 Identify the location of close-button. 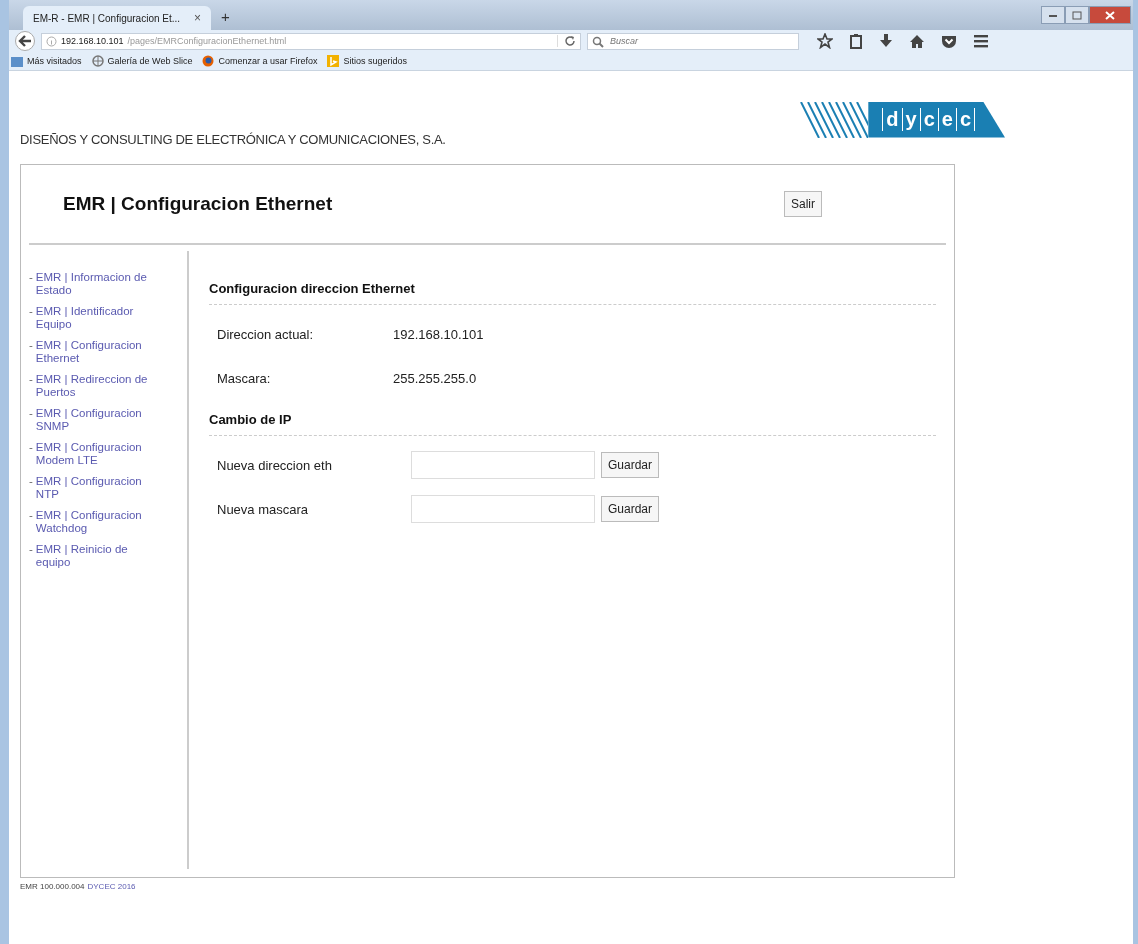
(1110, 15).